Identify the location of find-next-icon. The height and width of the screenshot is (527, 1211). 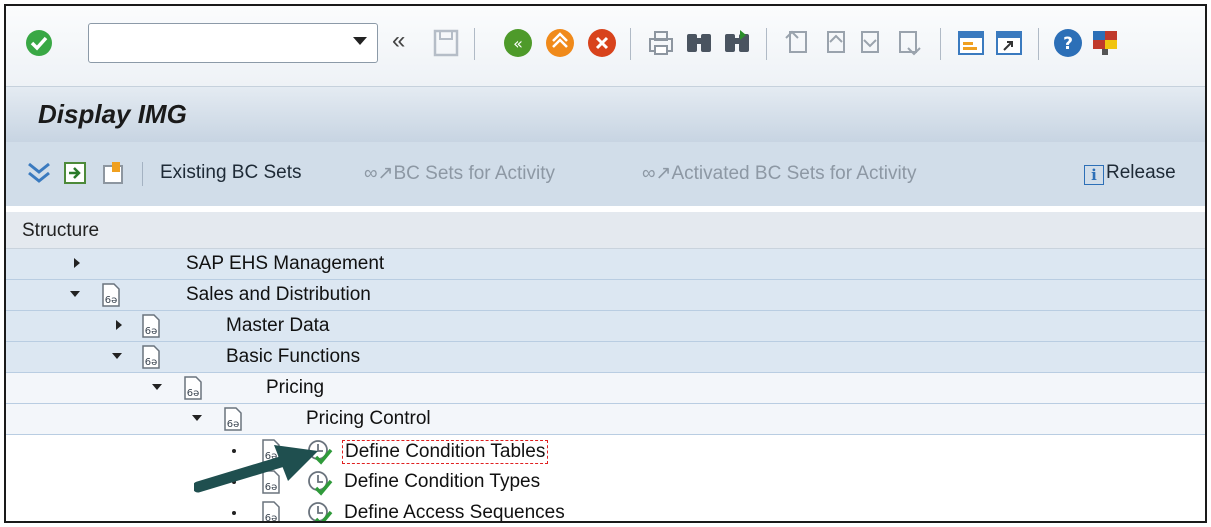
(737, 43).